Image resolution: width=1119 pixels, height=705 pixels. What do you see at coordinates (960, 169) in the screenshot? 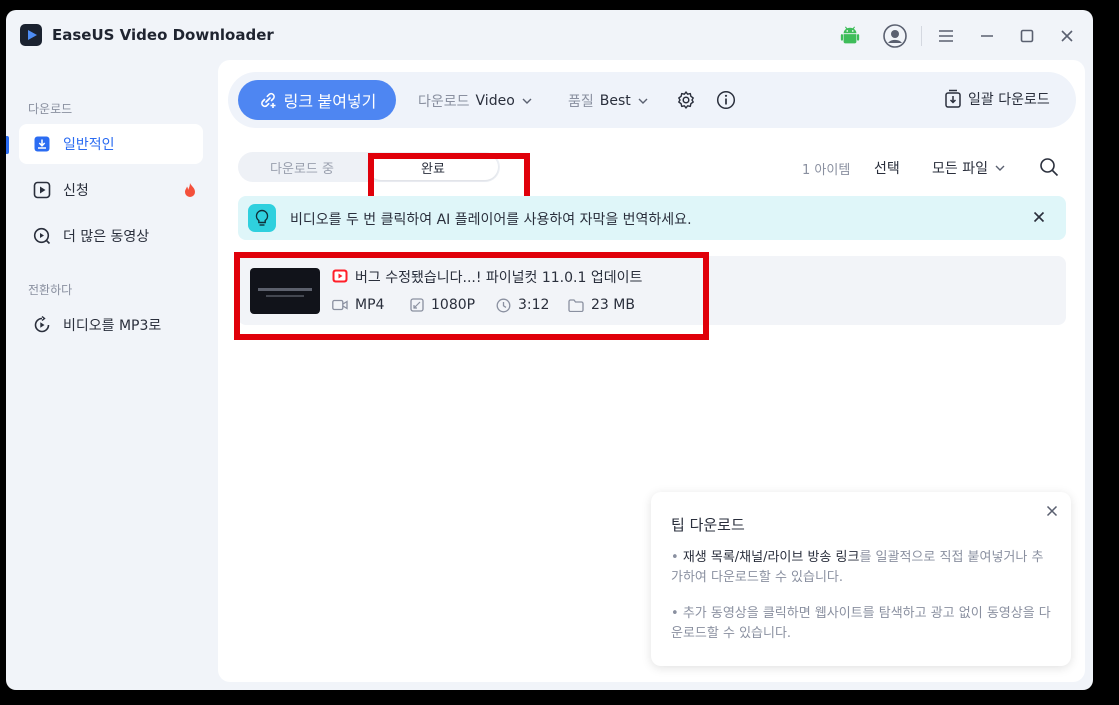
I see `file-filter-label: 모든 파일` at bounding box center [960, 169].